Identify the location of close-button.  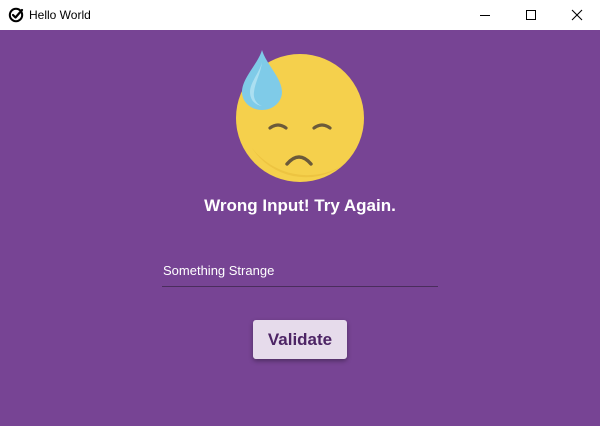
(577, 15).